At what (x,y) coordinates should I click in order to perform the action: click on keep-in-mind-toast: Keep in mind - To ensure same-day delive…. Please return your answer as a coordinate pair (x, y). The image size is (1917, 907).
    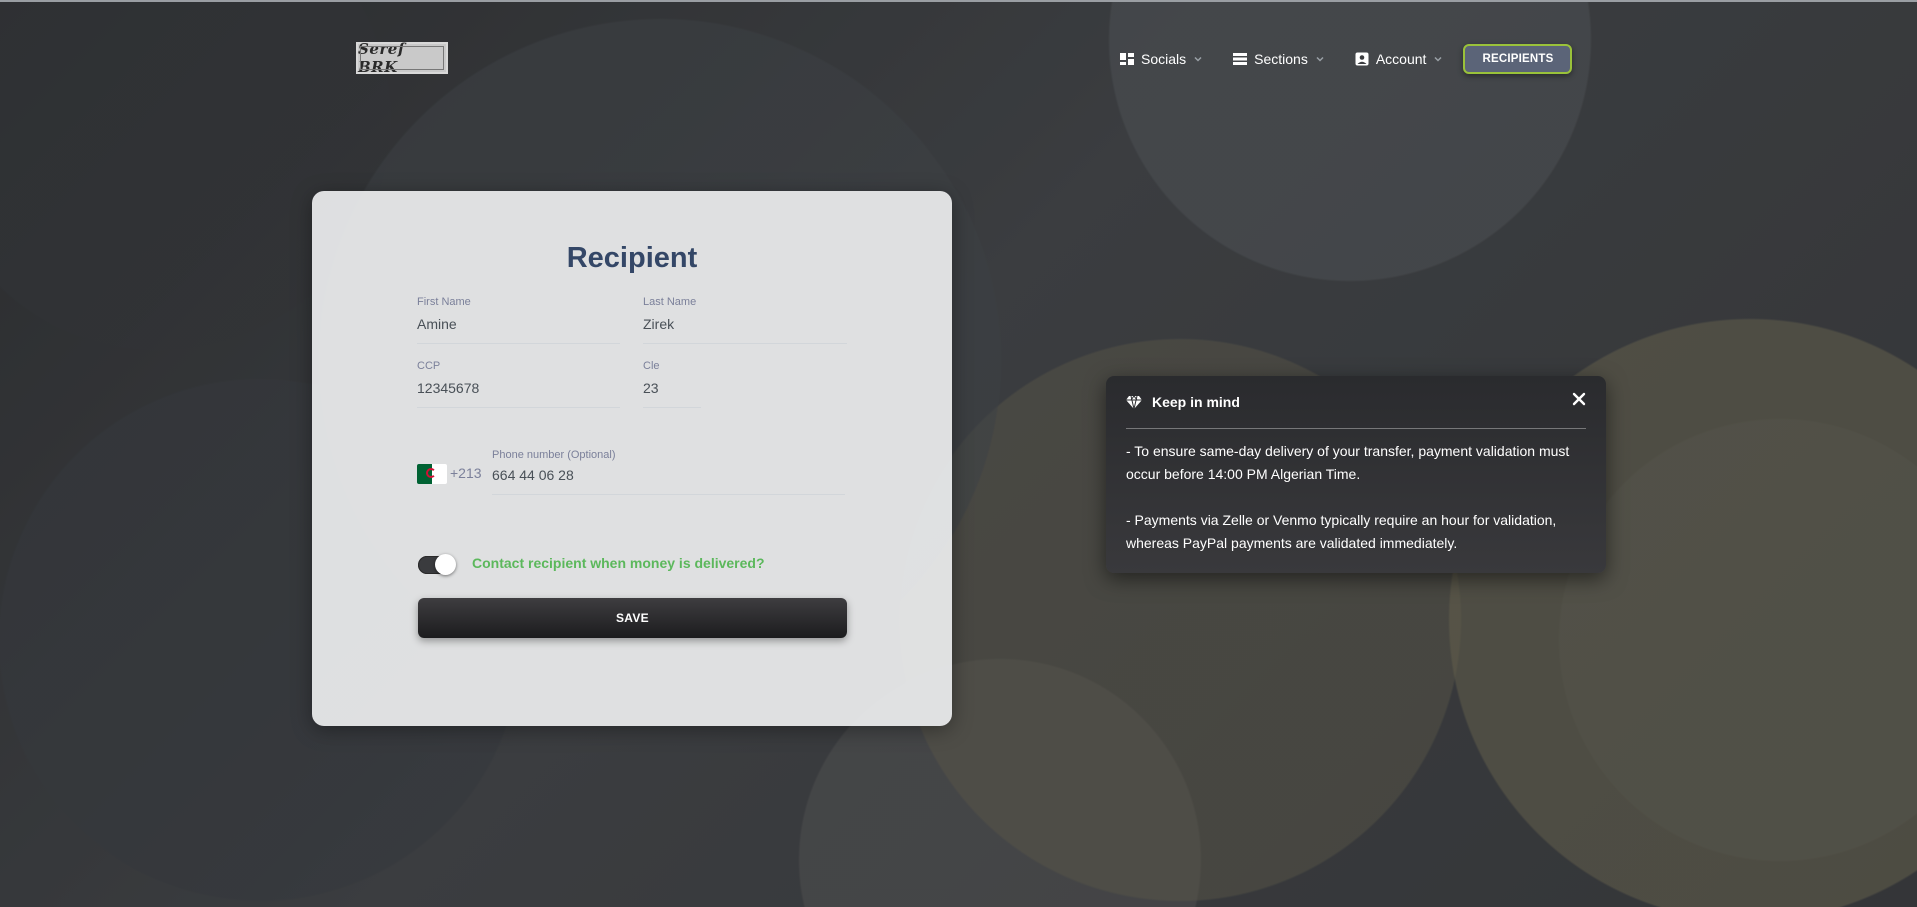
    Looking at the image, I should click on (1356, 474).